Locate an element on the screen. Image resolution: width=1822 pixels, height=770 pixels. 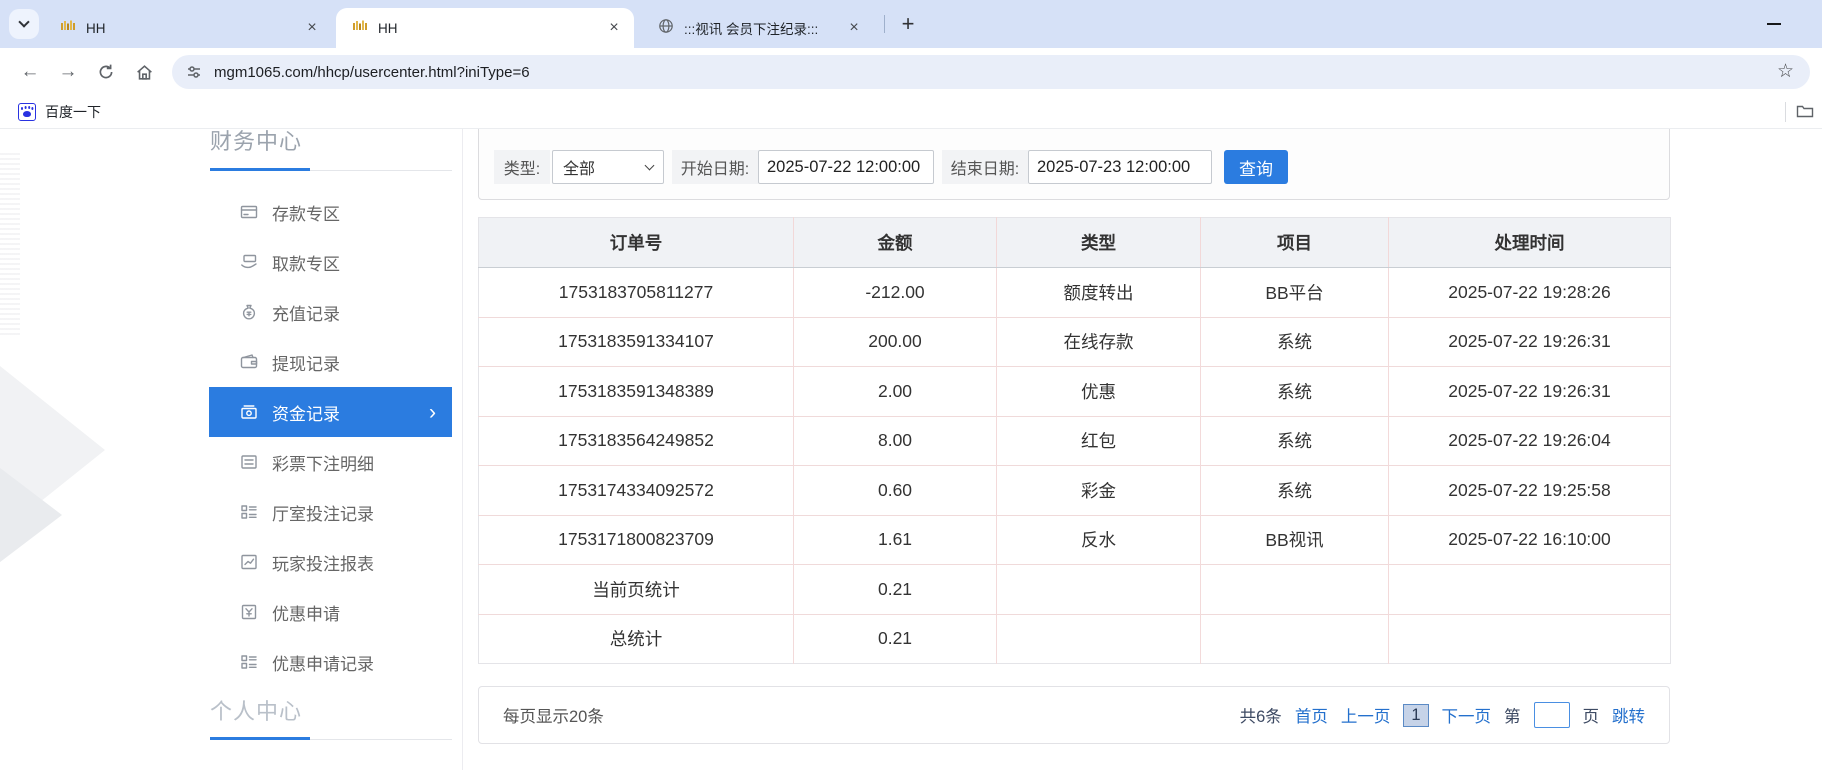
withdraw-hand-icon is located at coordinates (249, 262).